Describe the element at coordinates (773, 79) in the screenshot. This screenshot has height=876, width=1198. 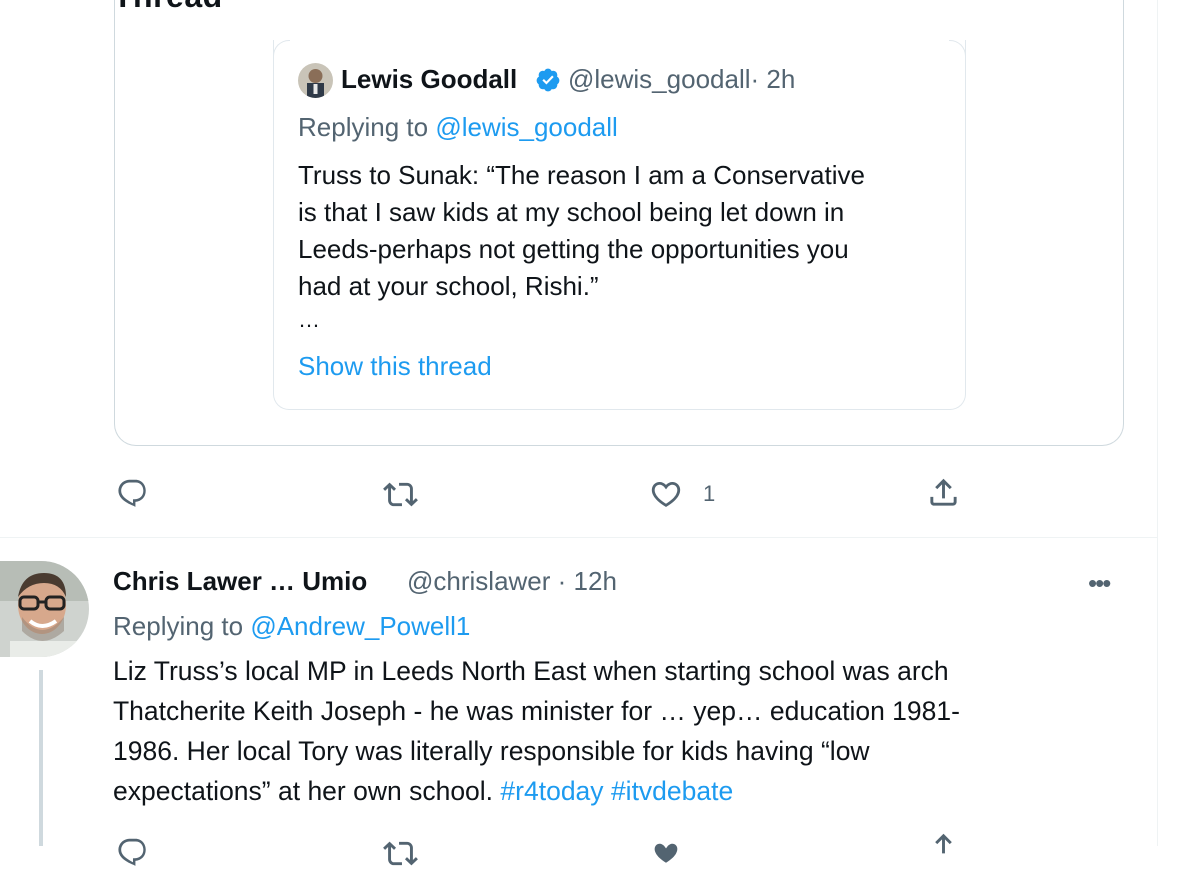
I see `quoted-tweet-time: · 2h` at that location.